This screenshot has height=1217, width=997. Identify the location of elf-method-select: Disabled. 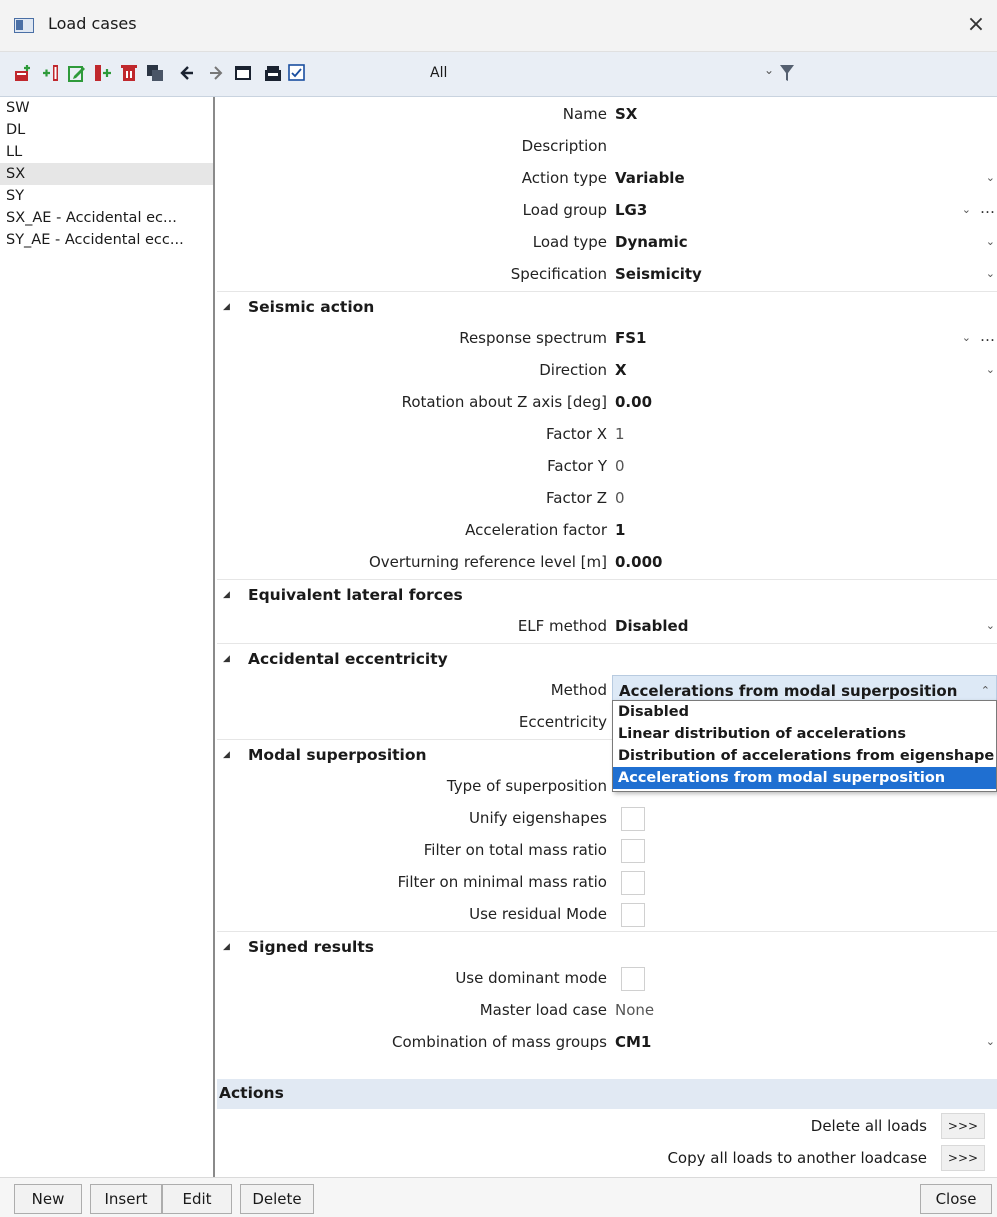
(651, 626).